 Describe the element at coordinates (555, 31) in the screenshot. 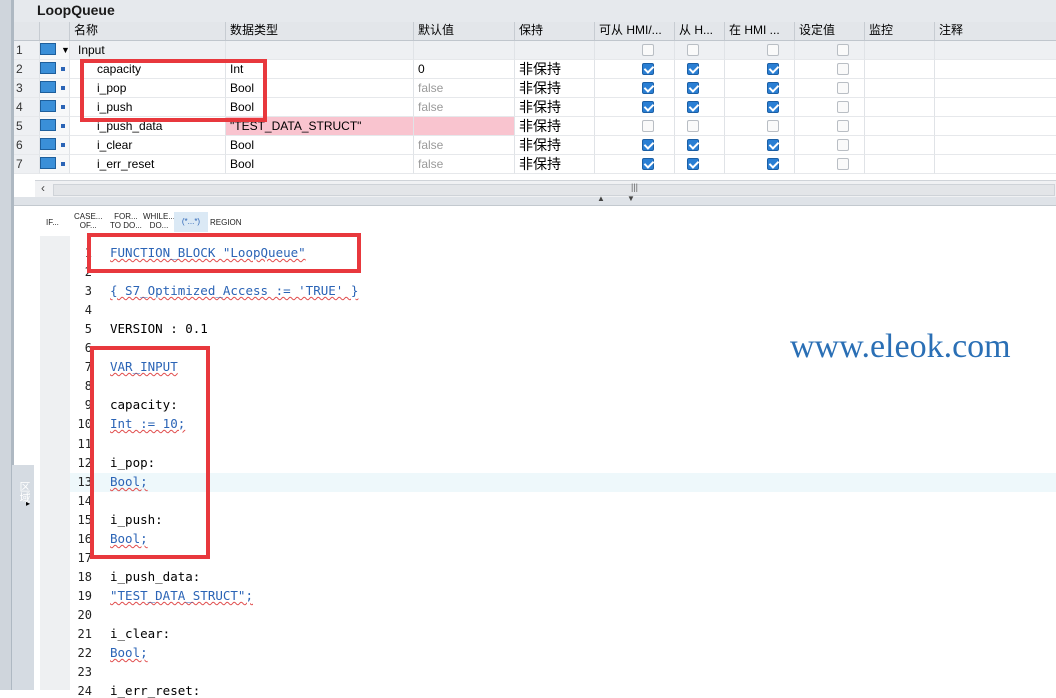

I see `header-retain: 保持` at that location.